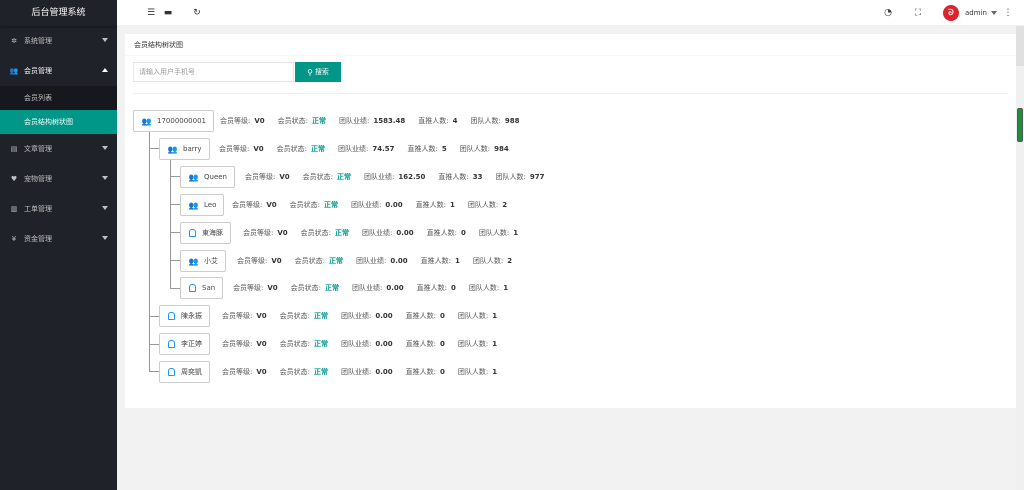  Describe the element at coordinates (212, 233) in the screenshot. I see `node-name: 東海豚` at that location.